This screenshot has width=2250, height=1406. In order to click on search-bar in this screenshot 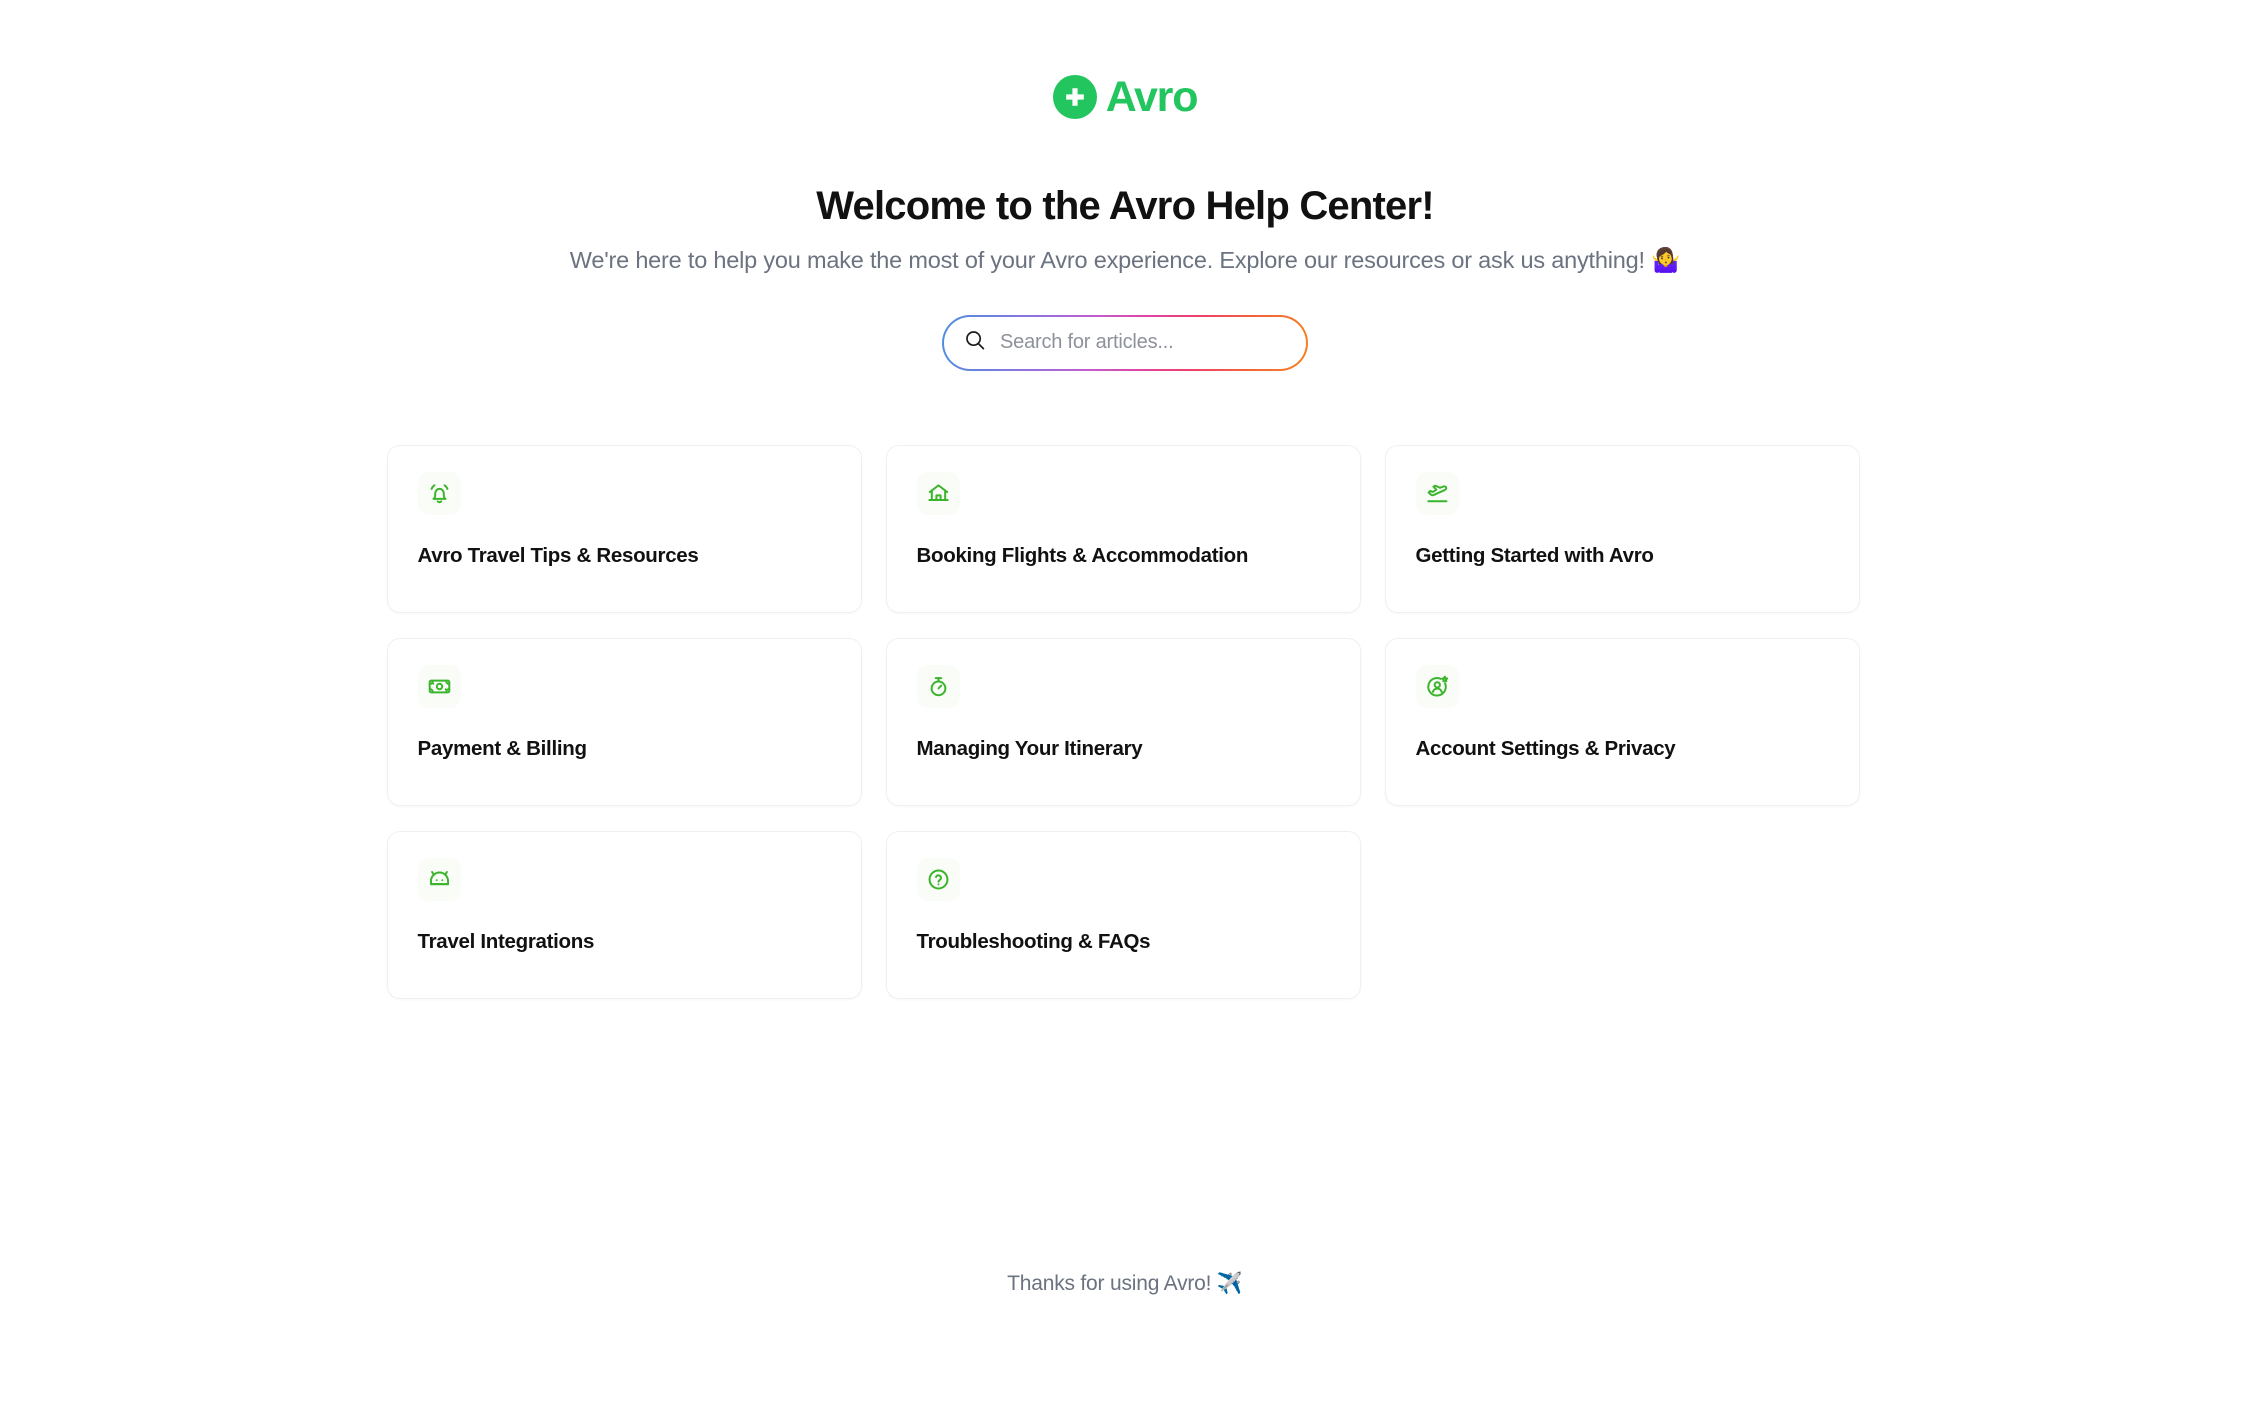, I will do `click(1125, 342)`.